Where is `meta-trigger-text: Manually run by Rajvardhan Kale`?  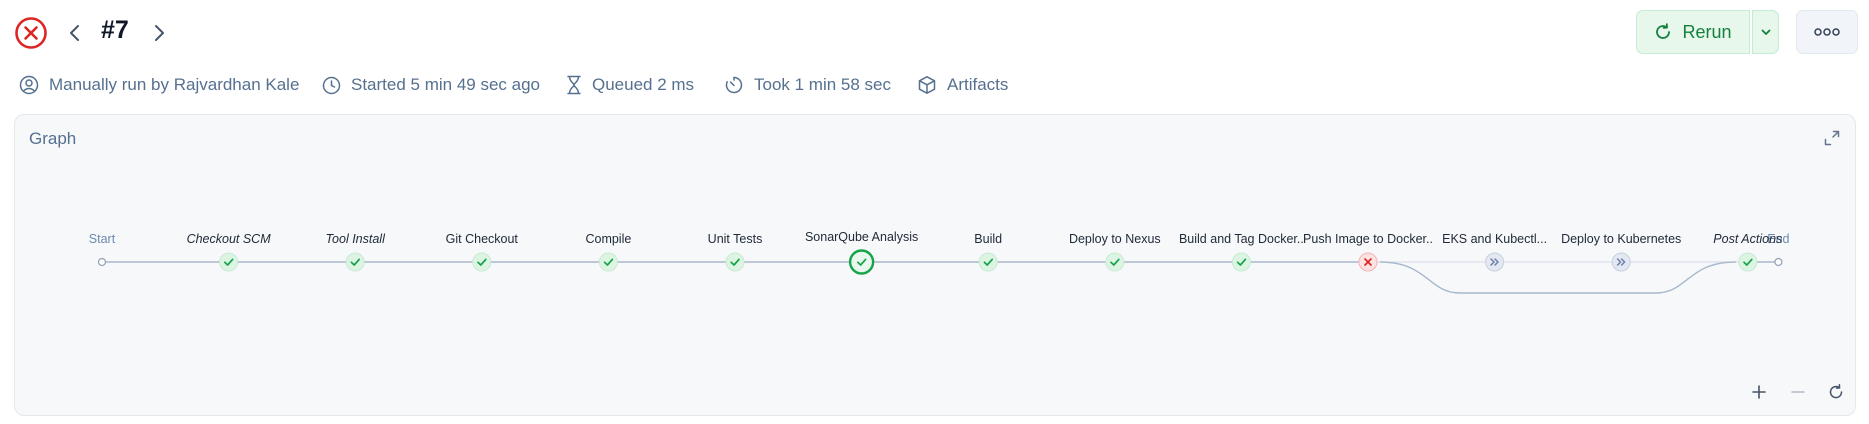 meta-trigger-text: Manually run by Rajvardhan Kale is located at coordinates (174, 84).